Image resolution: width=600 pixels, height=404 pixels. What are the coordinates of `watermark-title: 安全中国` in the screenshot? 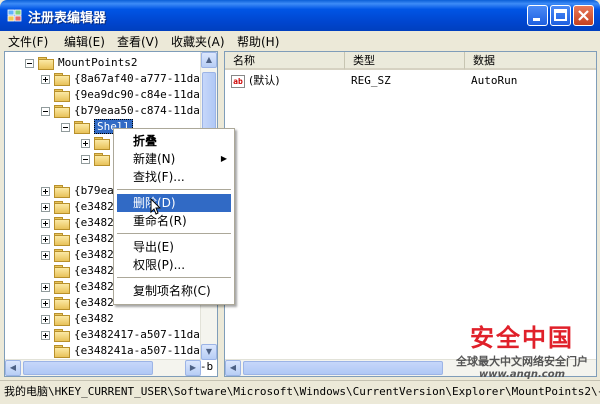 It's located at (522, 338).